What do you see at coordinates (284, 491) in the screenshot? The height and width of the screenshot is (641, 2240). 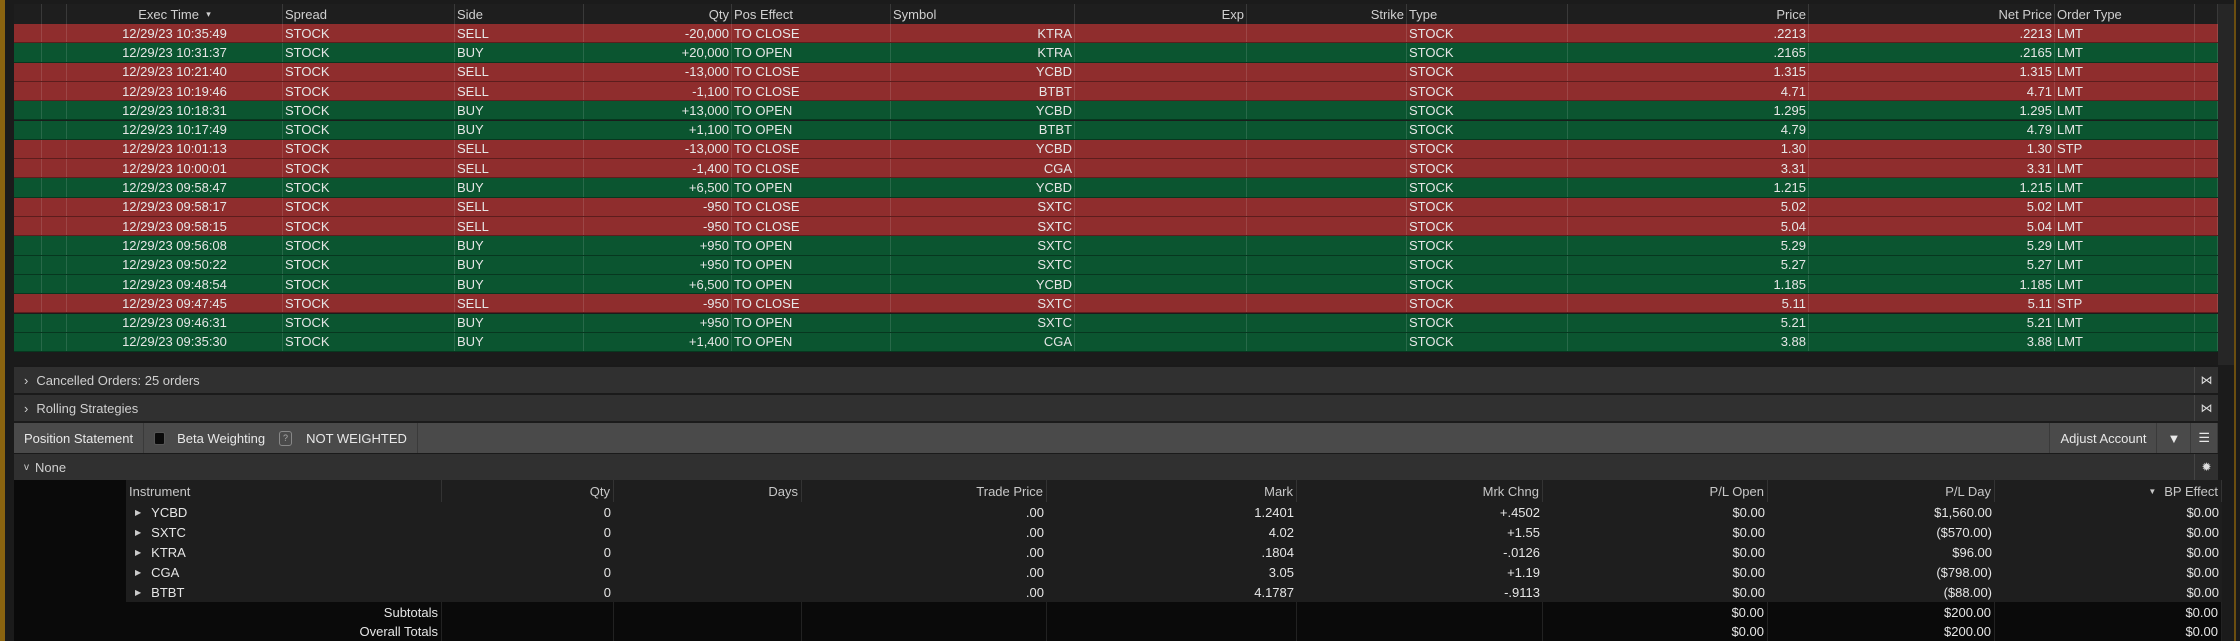 I see `col-instrument: Instrument` at bounding box center [284, 491].